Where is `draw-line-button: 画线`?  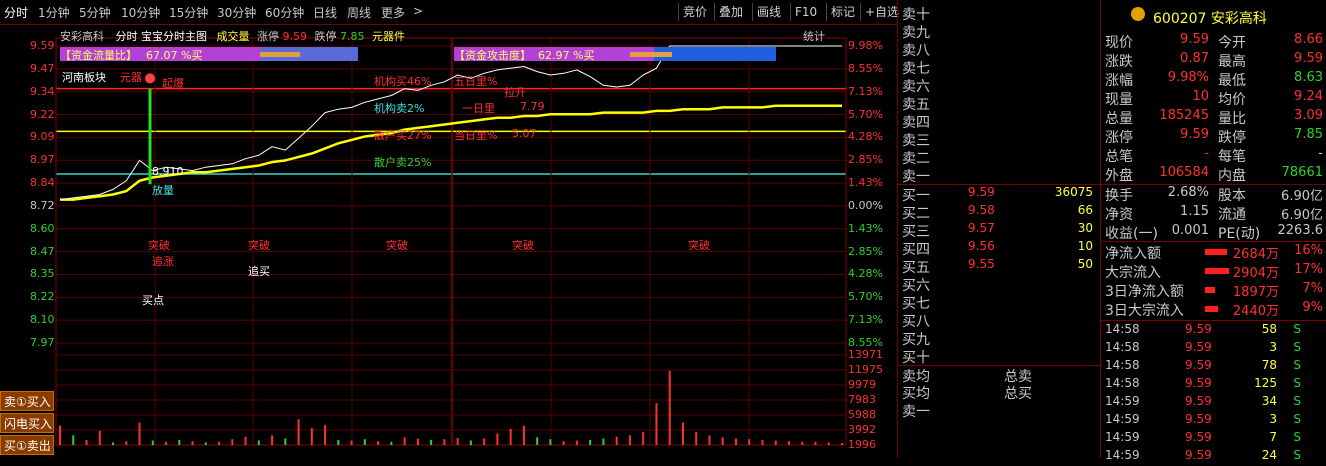
draw-line-button: 画线 is located at coordinates (768, 12).